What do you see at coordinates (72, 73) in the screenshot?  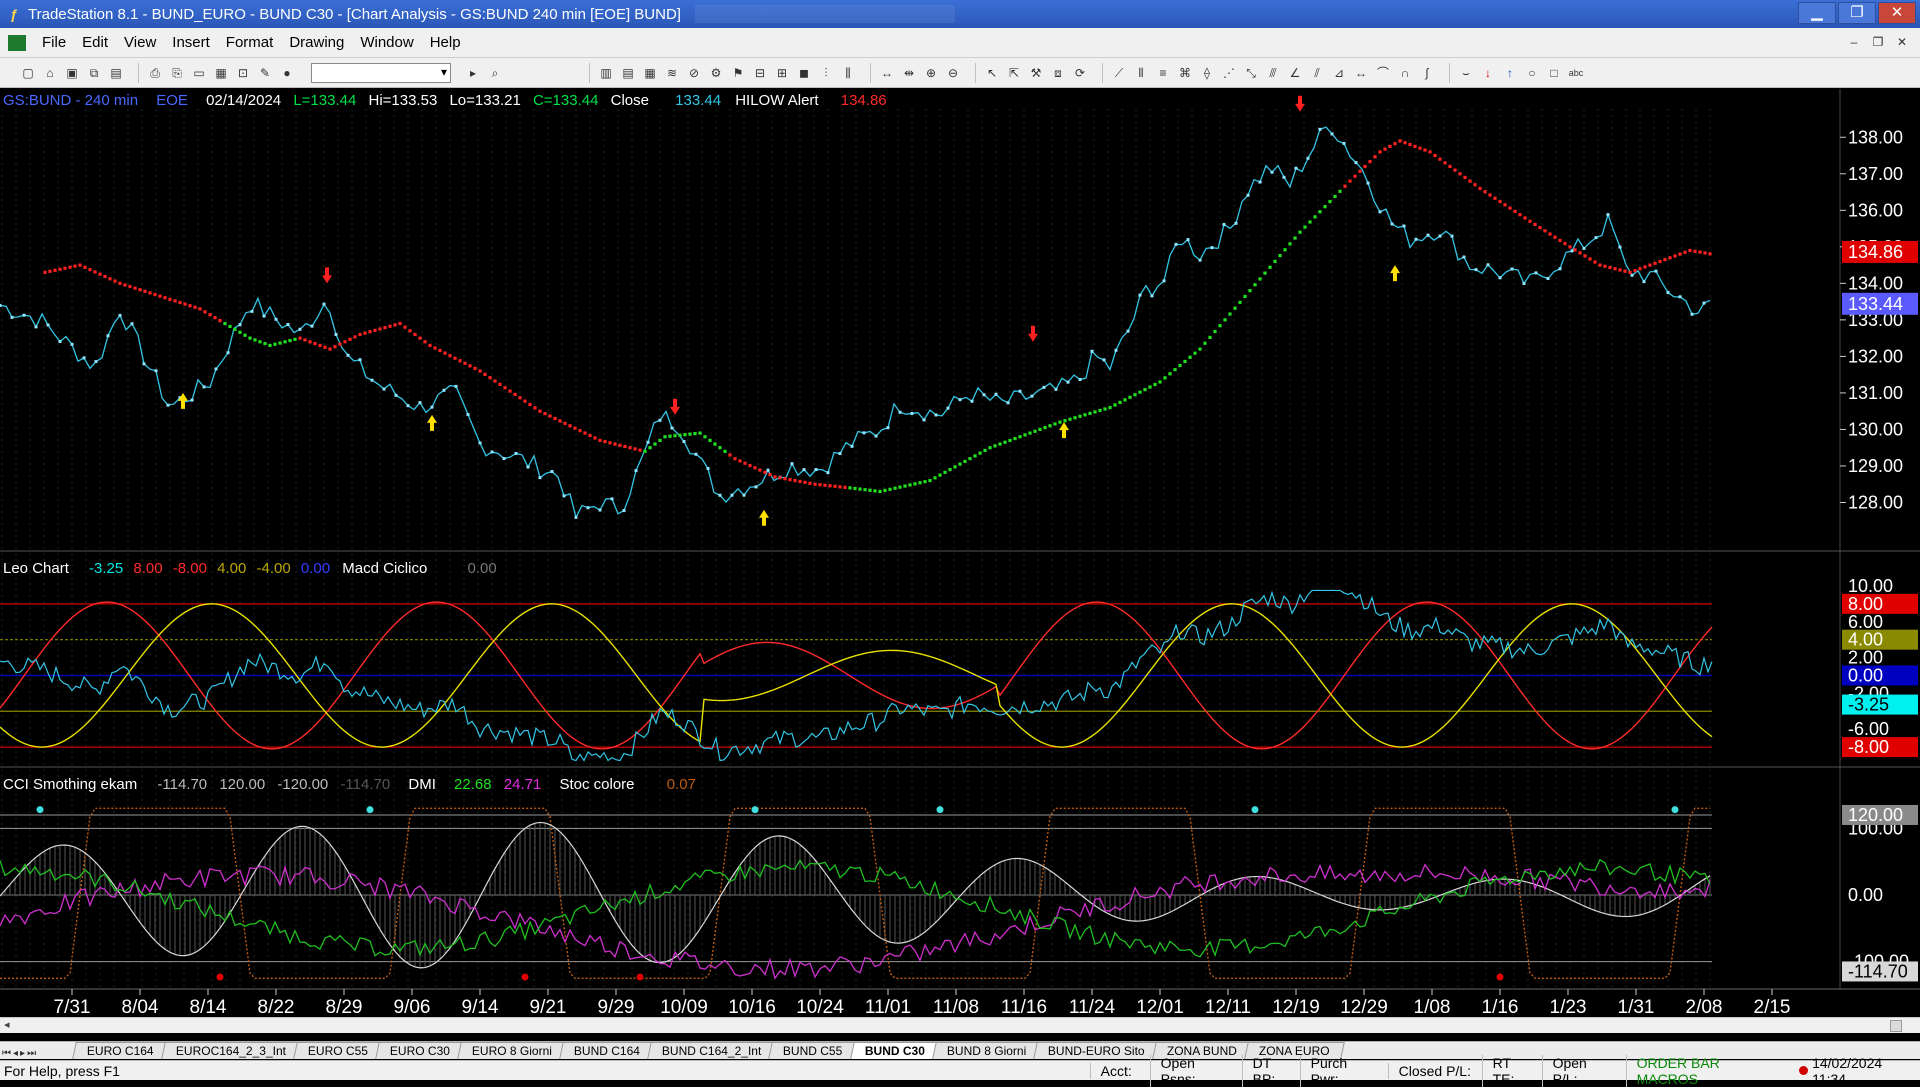 I see `save-icon: ▣` at bounding box center [72, 73].